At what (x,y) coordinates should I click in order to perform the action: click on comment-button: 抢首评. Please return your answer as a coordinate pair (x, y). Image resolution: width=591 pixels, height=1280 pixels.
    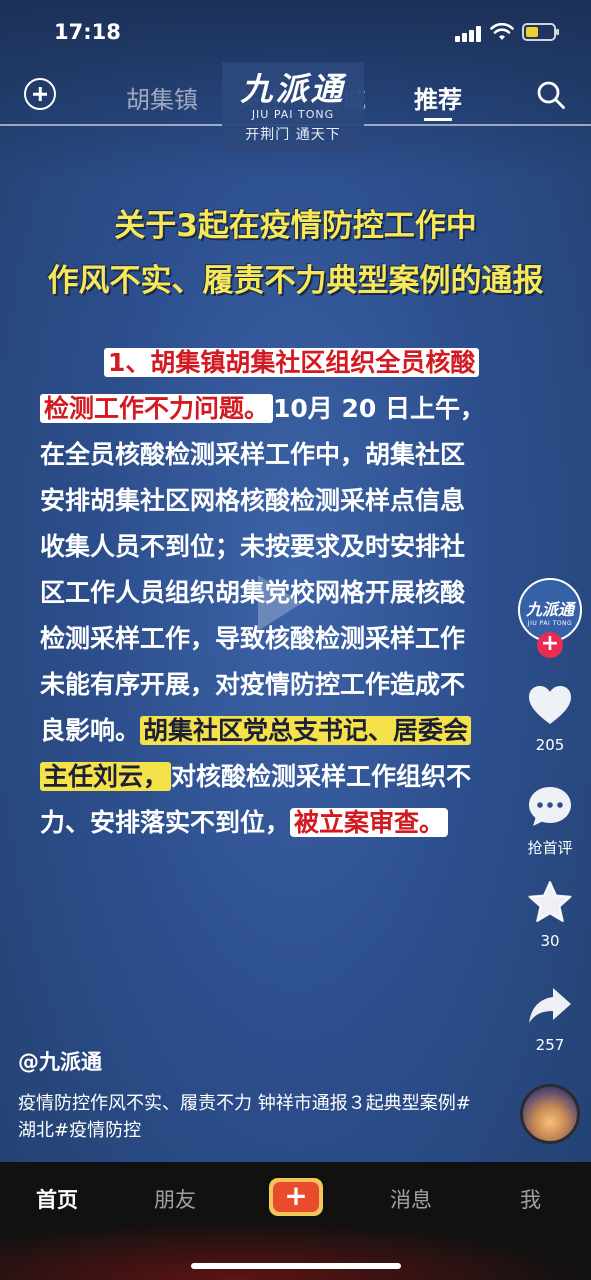
    Looking at the image, I should click on (550, 821).